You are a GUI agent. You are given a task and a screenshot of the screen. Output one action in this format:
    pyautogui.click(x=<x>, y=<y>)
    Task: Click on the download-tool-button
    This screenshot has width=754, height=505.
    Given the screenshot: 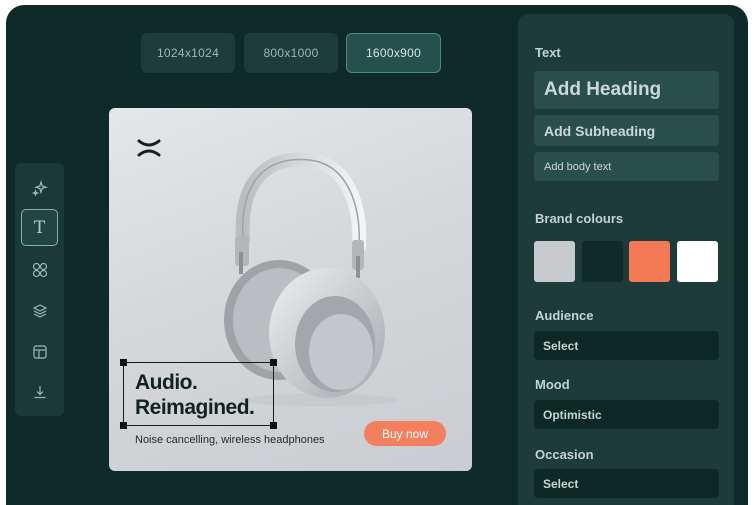 What is the action you would take?
    pyautogui.click(x=39, y=391)
    